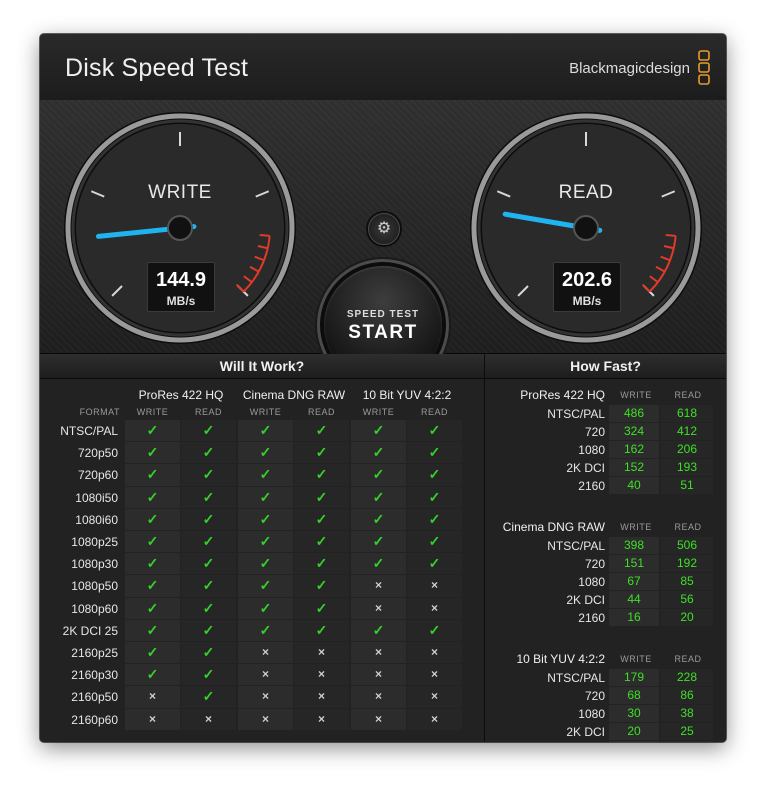  What do you see at coordinates (383, 67) in the screenshot?
I see `title-bar: Disk Speed Test Blackmagicdesign` at bounding box center [383, 67].